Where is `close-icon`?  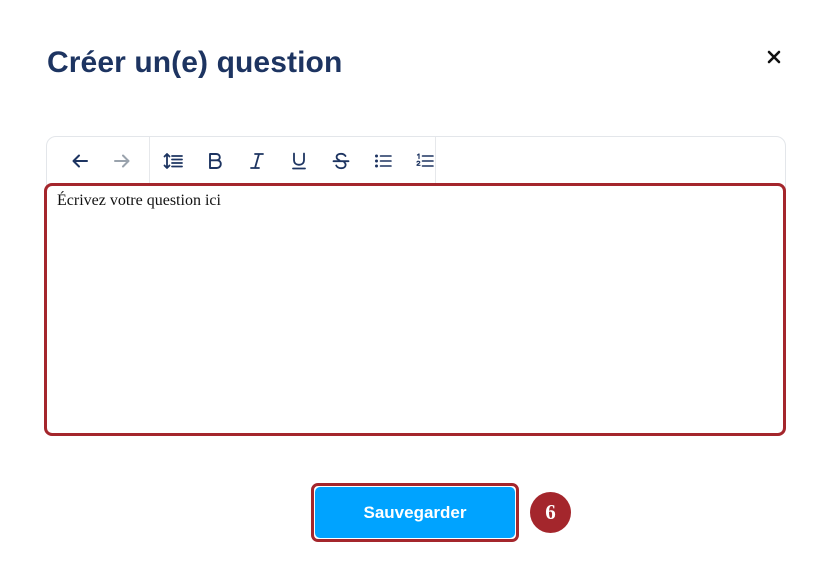 close-icon is located at coordinates (774, 57).